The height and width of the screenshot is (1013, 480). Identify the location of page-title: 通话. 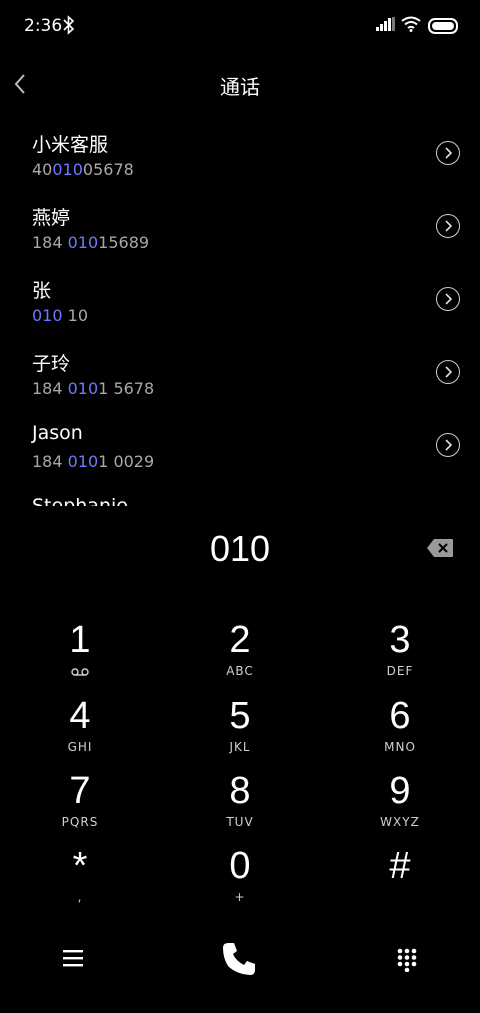
(240, 87).